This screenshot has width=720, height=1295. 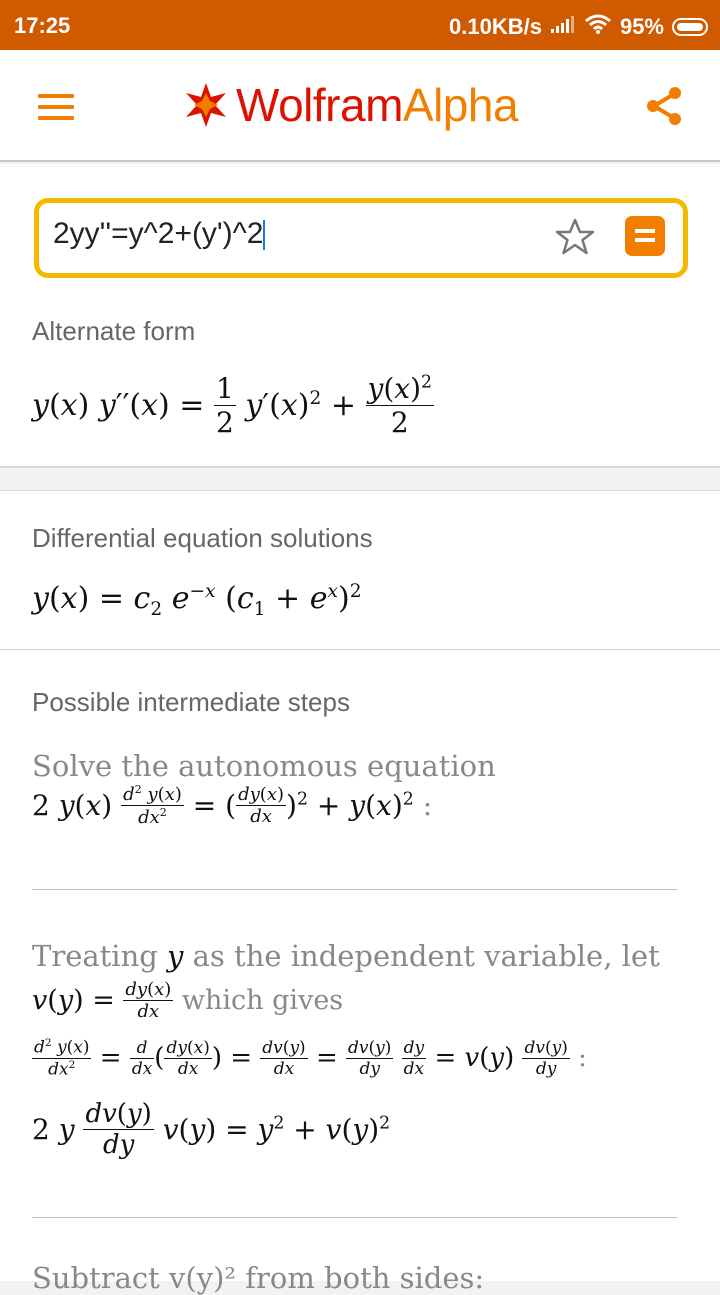 What do you see at coordinates (188, 1000) in the screenshot?
I see `step2-definition: v(y) = dy(x) dx which gives` at bounding box center [188, 1000].